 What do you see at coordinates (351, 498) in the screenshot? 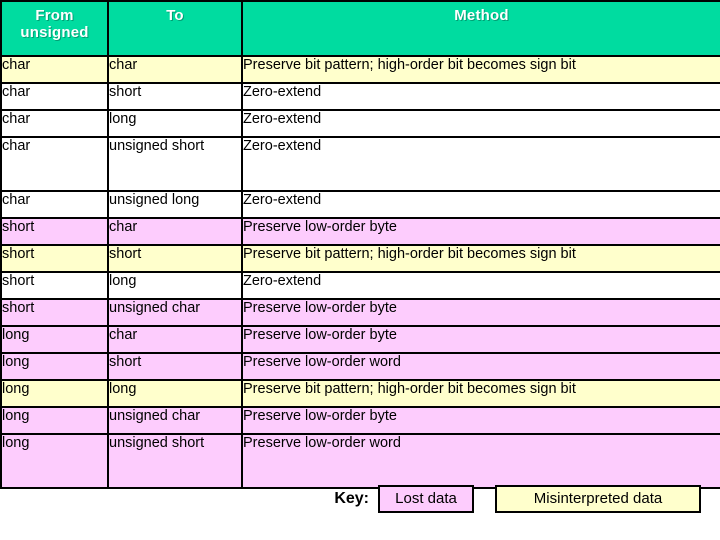
I see `key-legend-label: Key:` at bounding box center [351, 498].